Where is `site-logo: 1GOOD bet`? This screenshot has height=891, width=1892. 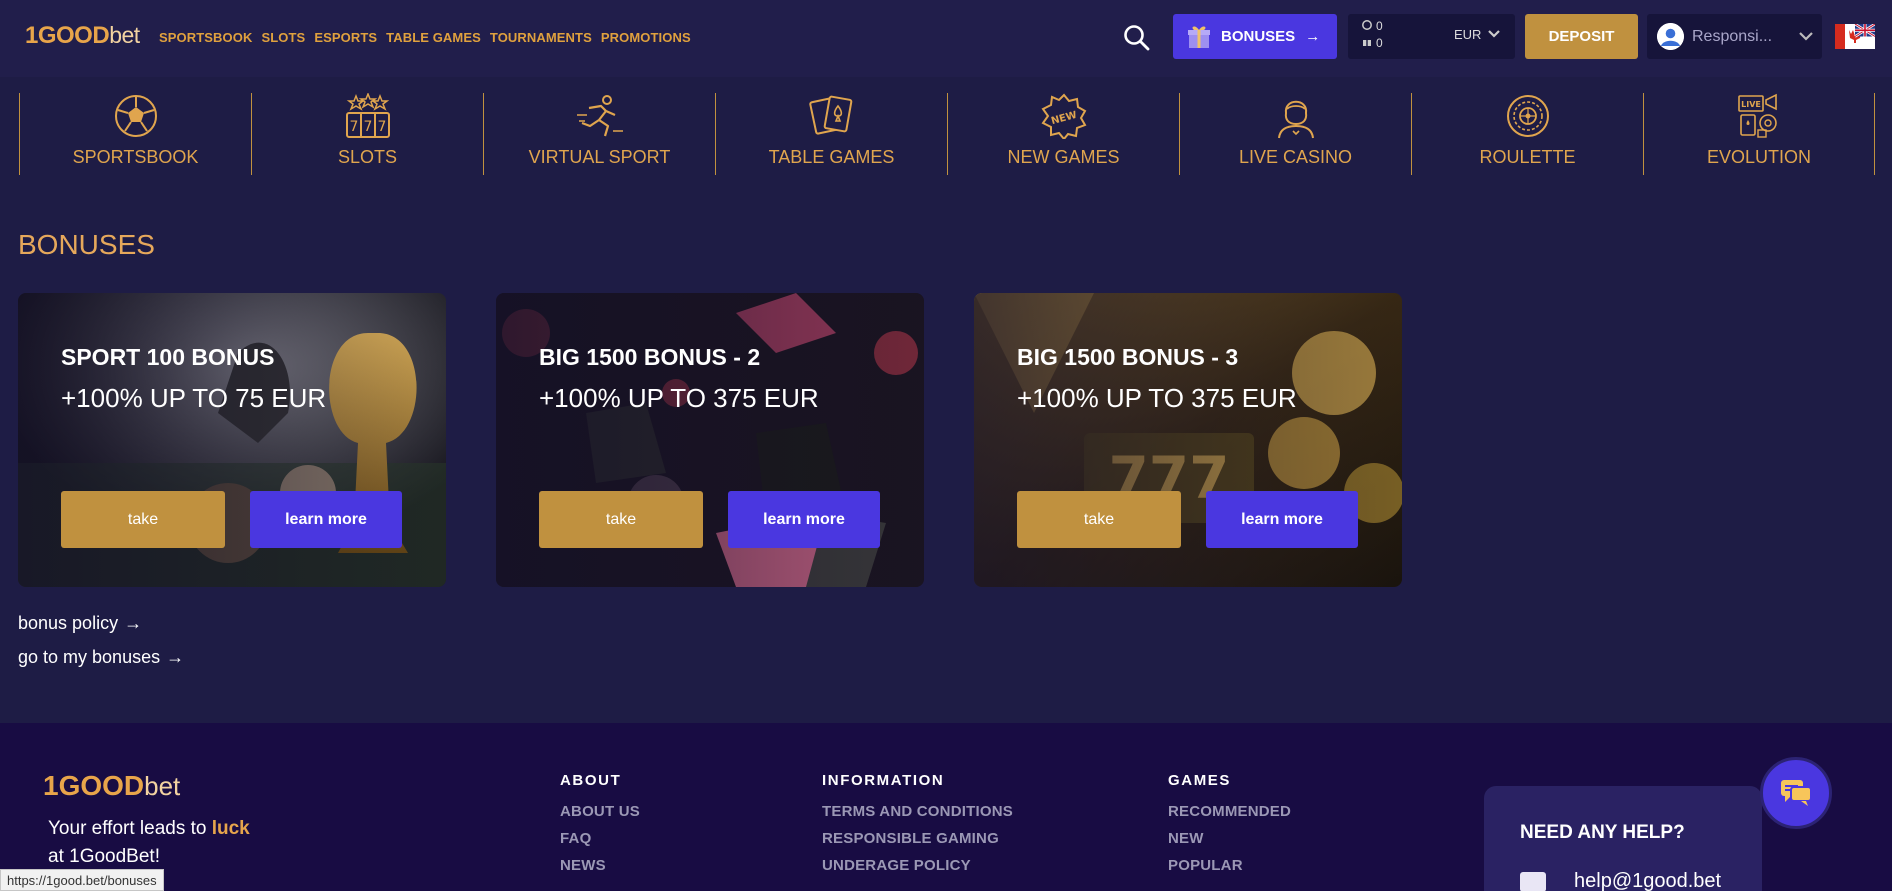
site-logo: 1GOOD bet is located at coordinates (82, 36).